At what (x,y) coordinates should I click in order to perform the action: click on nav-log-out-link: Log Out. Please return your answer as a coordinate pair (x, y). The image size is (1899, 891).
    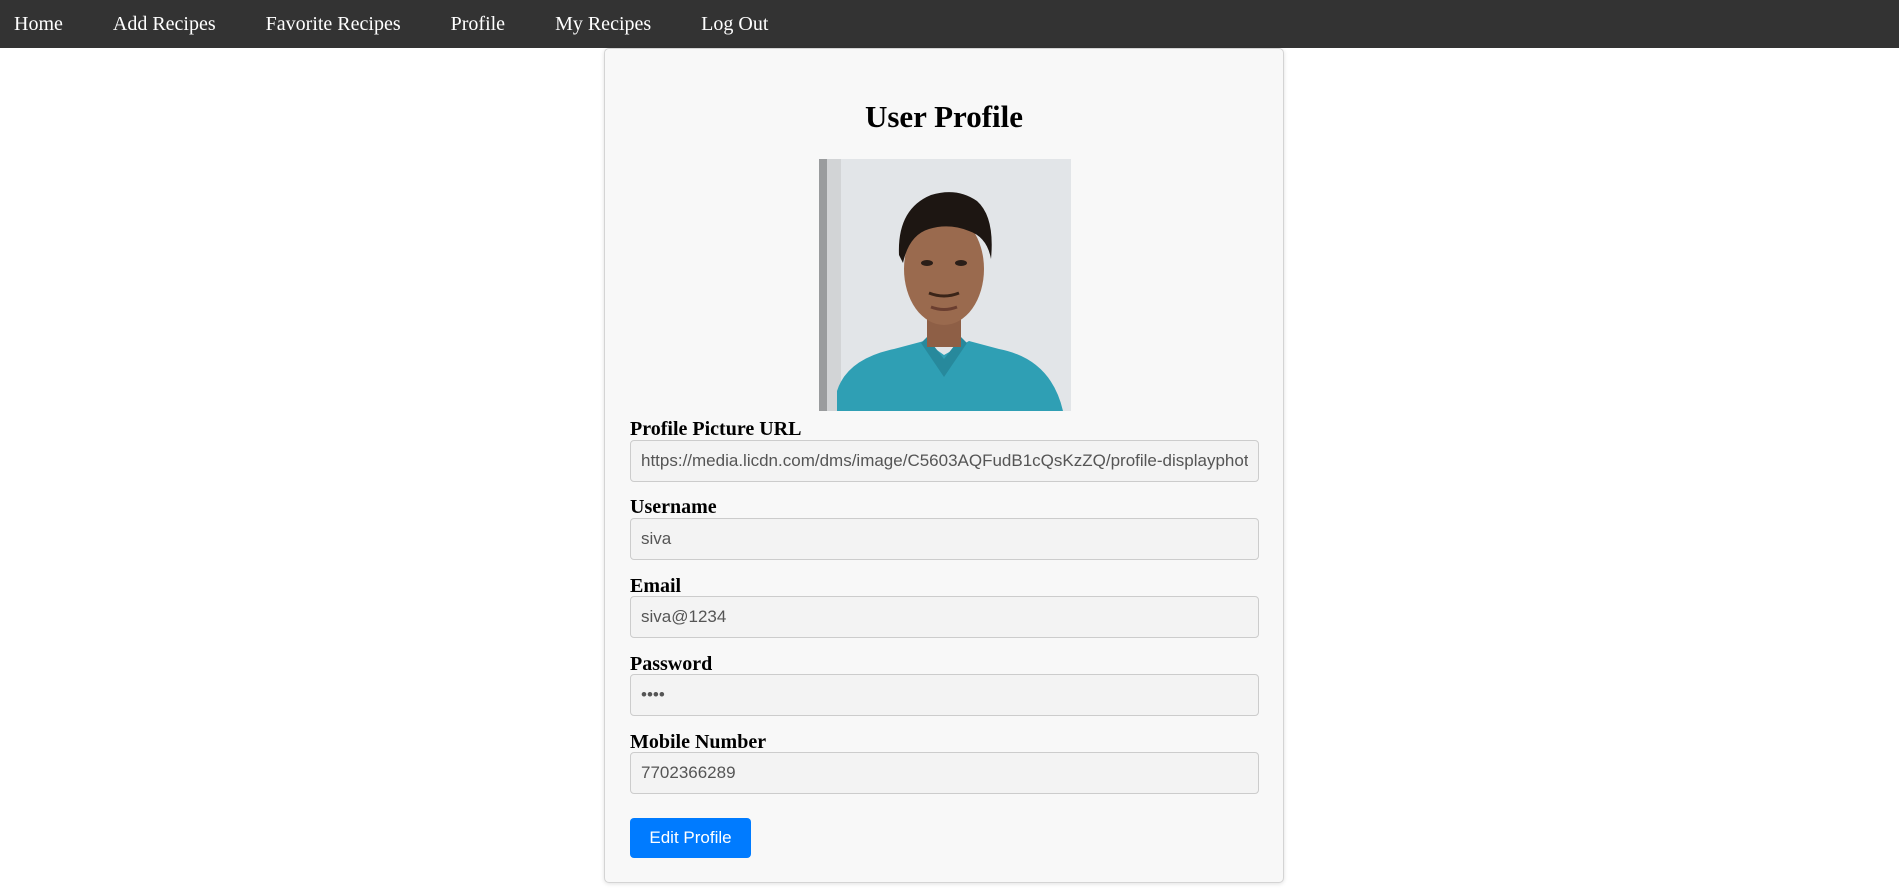
    Looking at the image, I should click on (740, 24).